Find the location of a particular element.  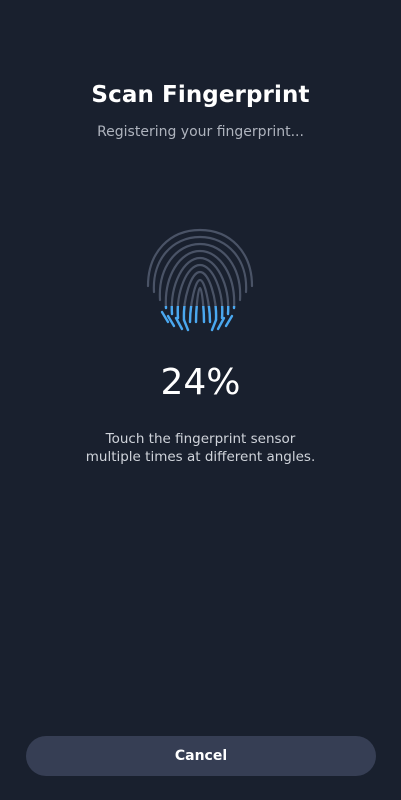

instruction-line-2: multiple times at different angles. is located at coordinates (200, 457).